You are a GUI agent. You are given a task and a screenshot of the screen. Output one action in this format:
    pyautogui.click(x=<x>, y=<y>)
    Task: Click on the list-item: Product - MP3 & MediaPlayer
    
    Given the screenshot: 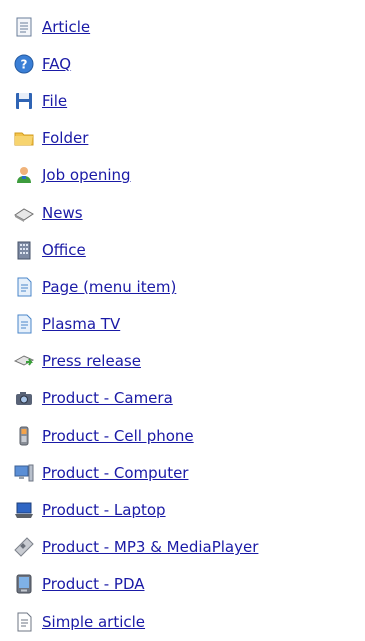 What is the action you would take?
    pyautogui.click(x=188, y=547)
    